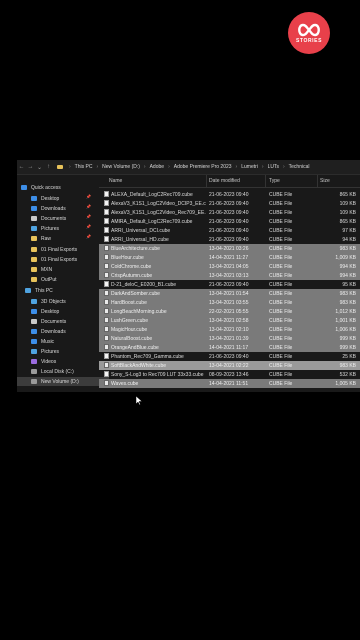 The width and height of the screenshot is (360, 640). Describe the element at coordinates (46, 187) in the screenshot. I see `nav-item-label: Quick access` at that location.